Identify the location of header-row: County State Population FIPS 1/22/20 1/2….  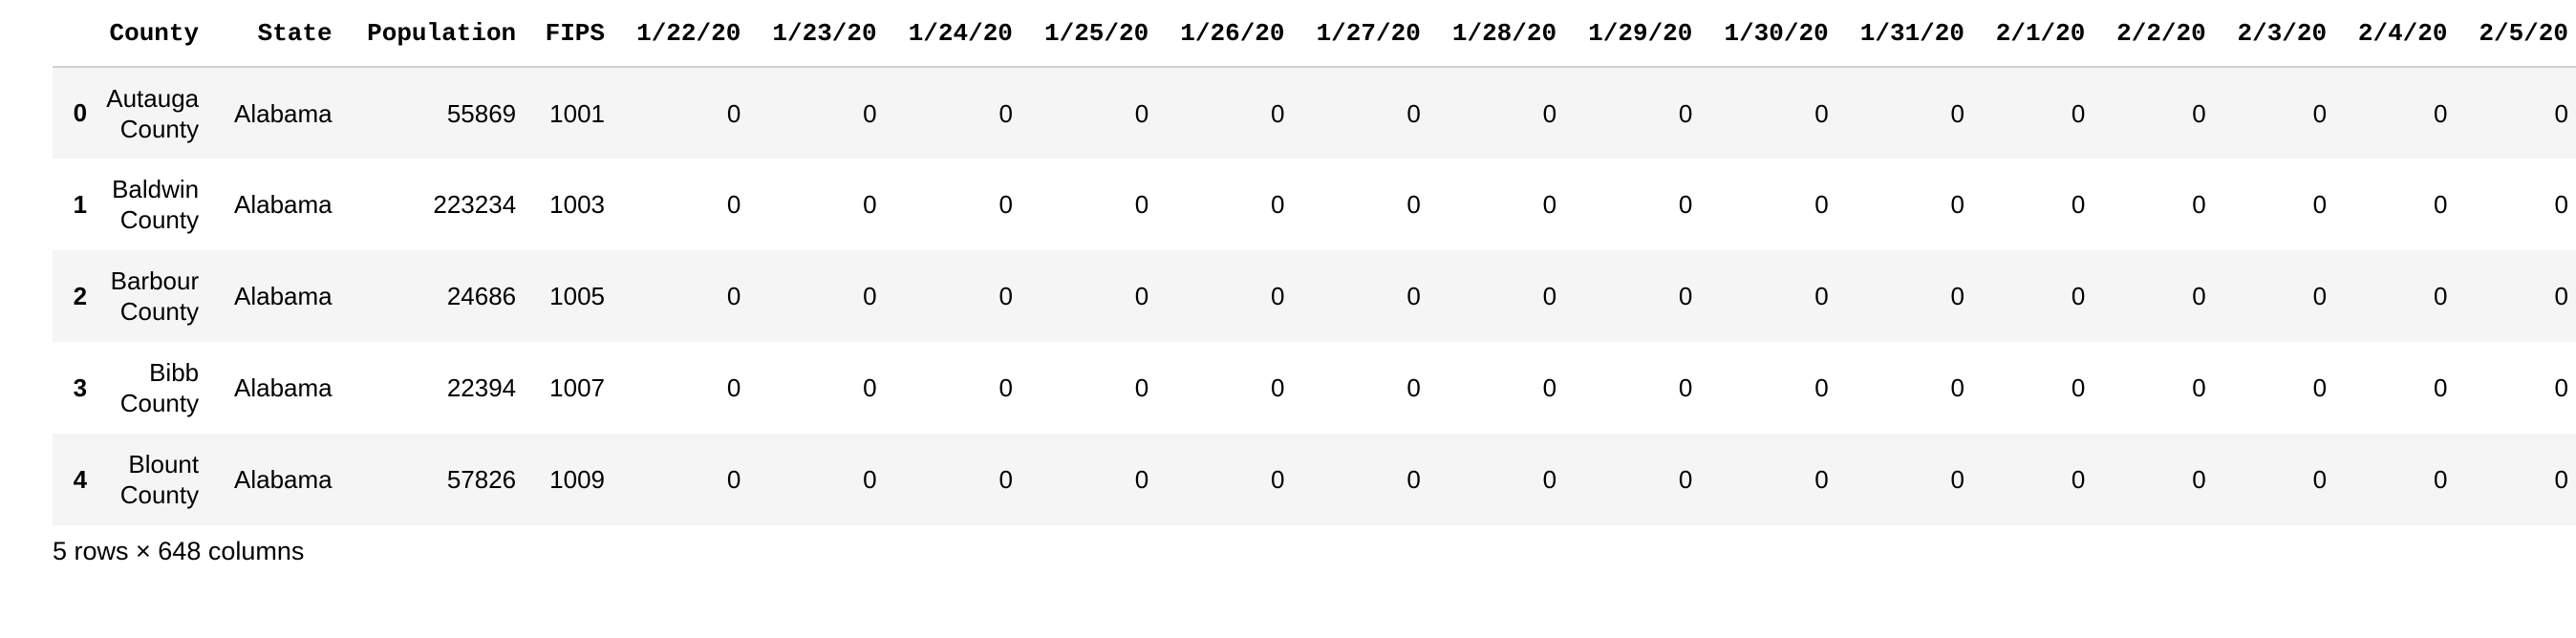
(1314, 34).